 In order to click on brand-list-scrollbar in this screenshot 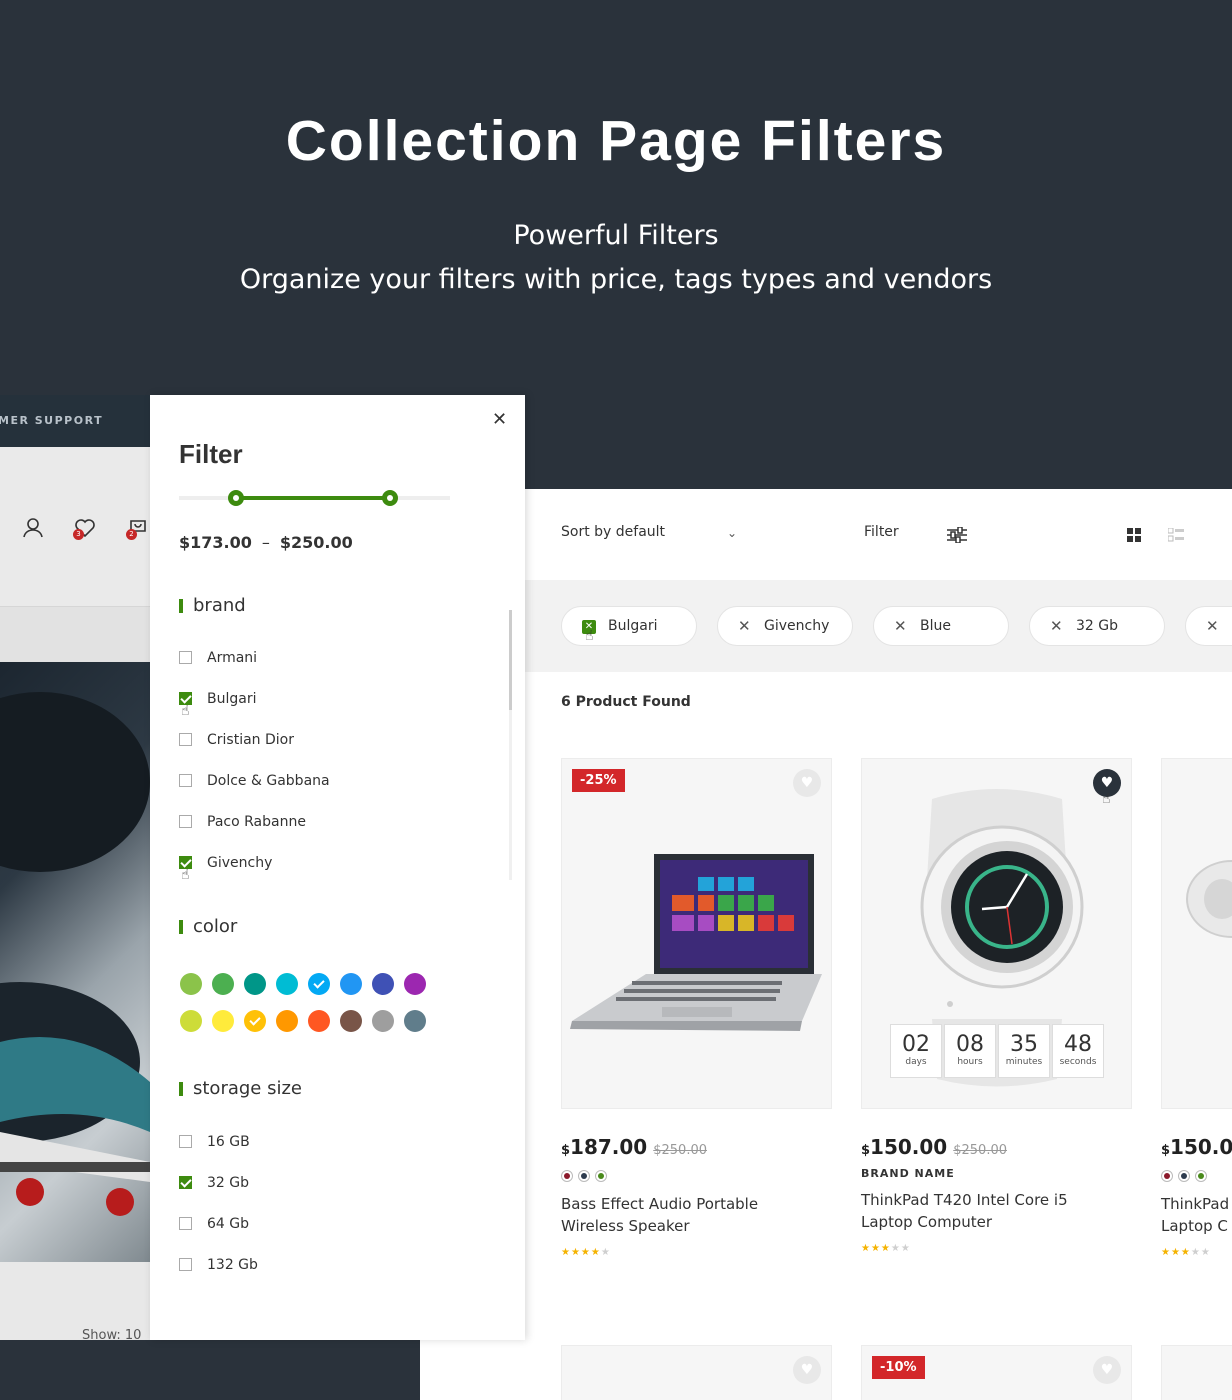, I will do `click(510, 745)`.